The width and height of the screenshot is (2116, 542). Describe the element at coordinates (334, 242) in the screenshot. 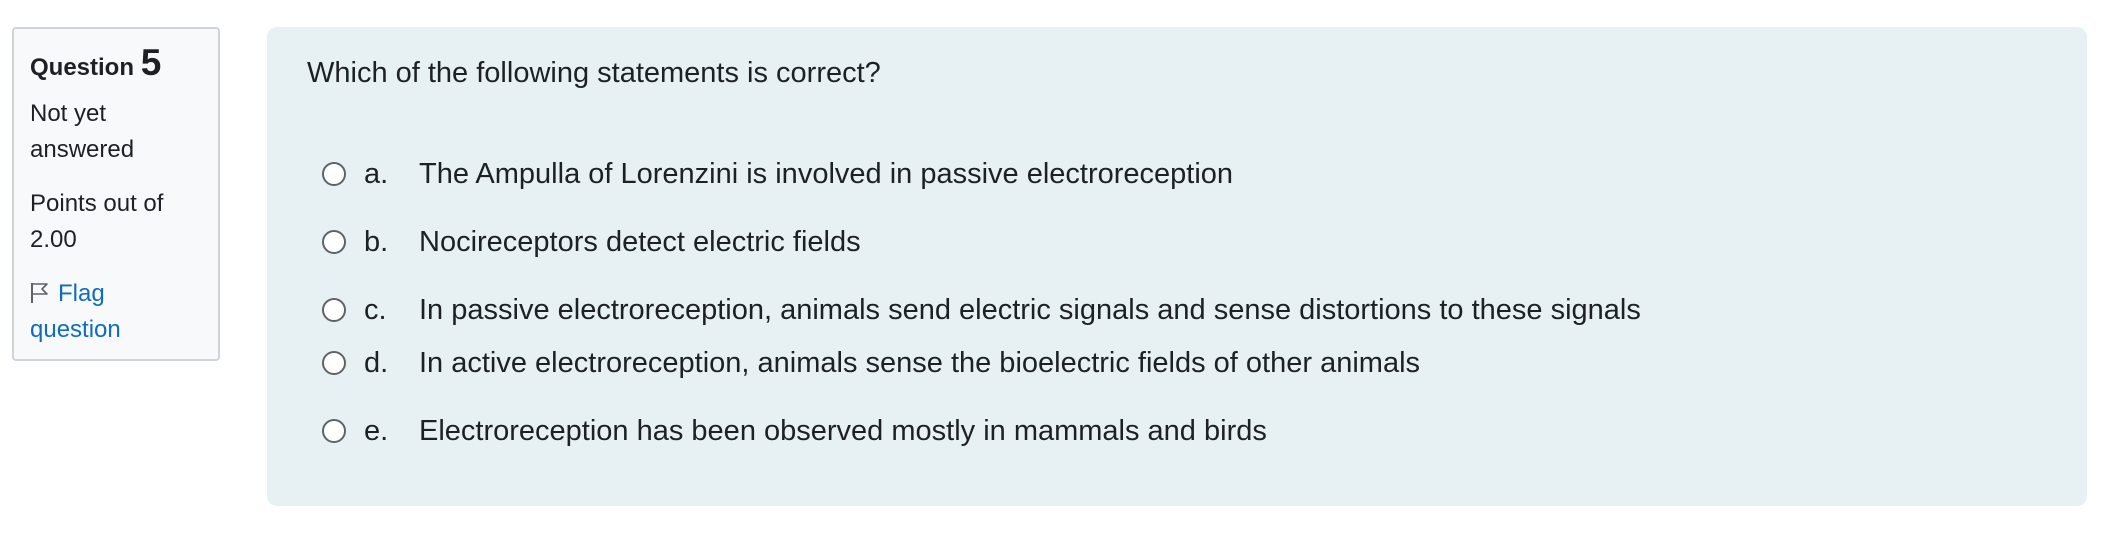

I see `radio-button-b` at that location.